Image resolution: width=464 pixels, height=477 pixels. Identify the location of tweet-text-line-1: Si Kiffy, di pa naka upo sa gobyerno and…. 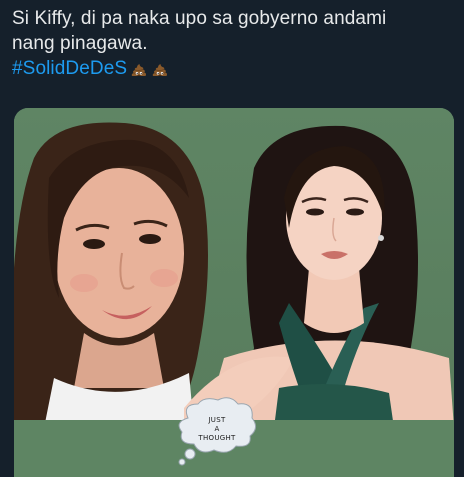
(199, 18).